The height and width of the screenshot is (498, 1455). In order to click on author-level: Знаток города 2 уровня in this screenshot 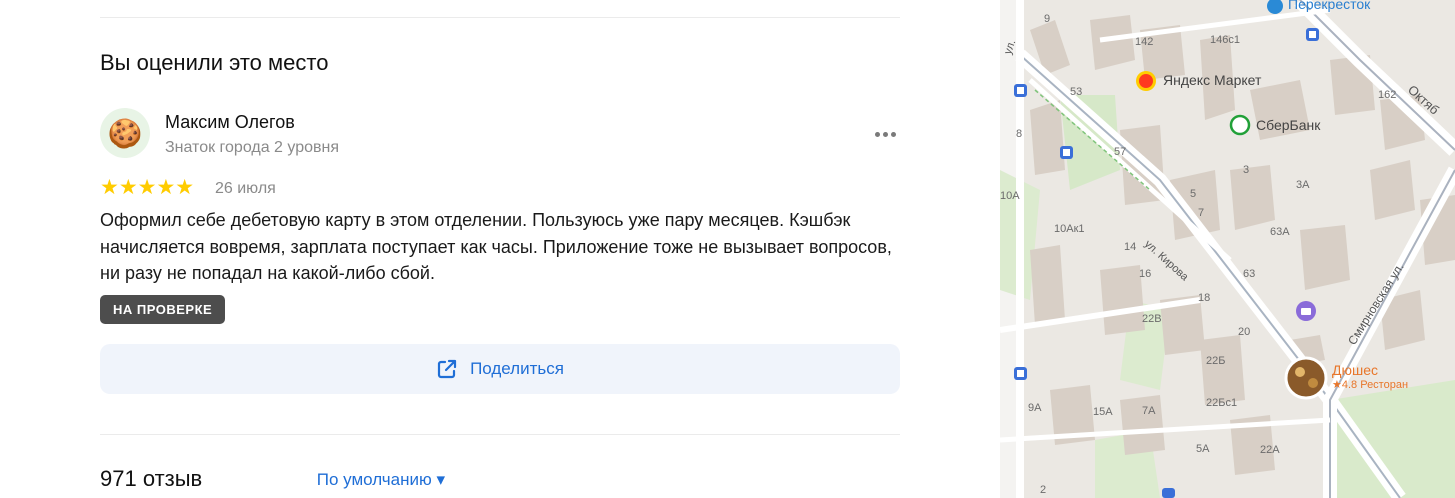, I will do `click(252, 147)`.